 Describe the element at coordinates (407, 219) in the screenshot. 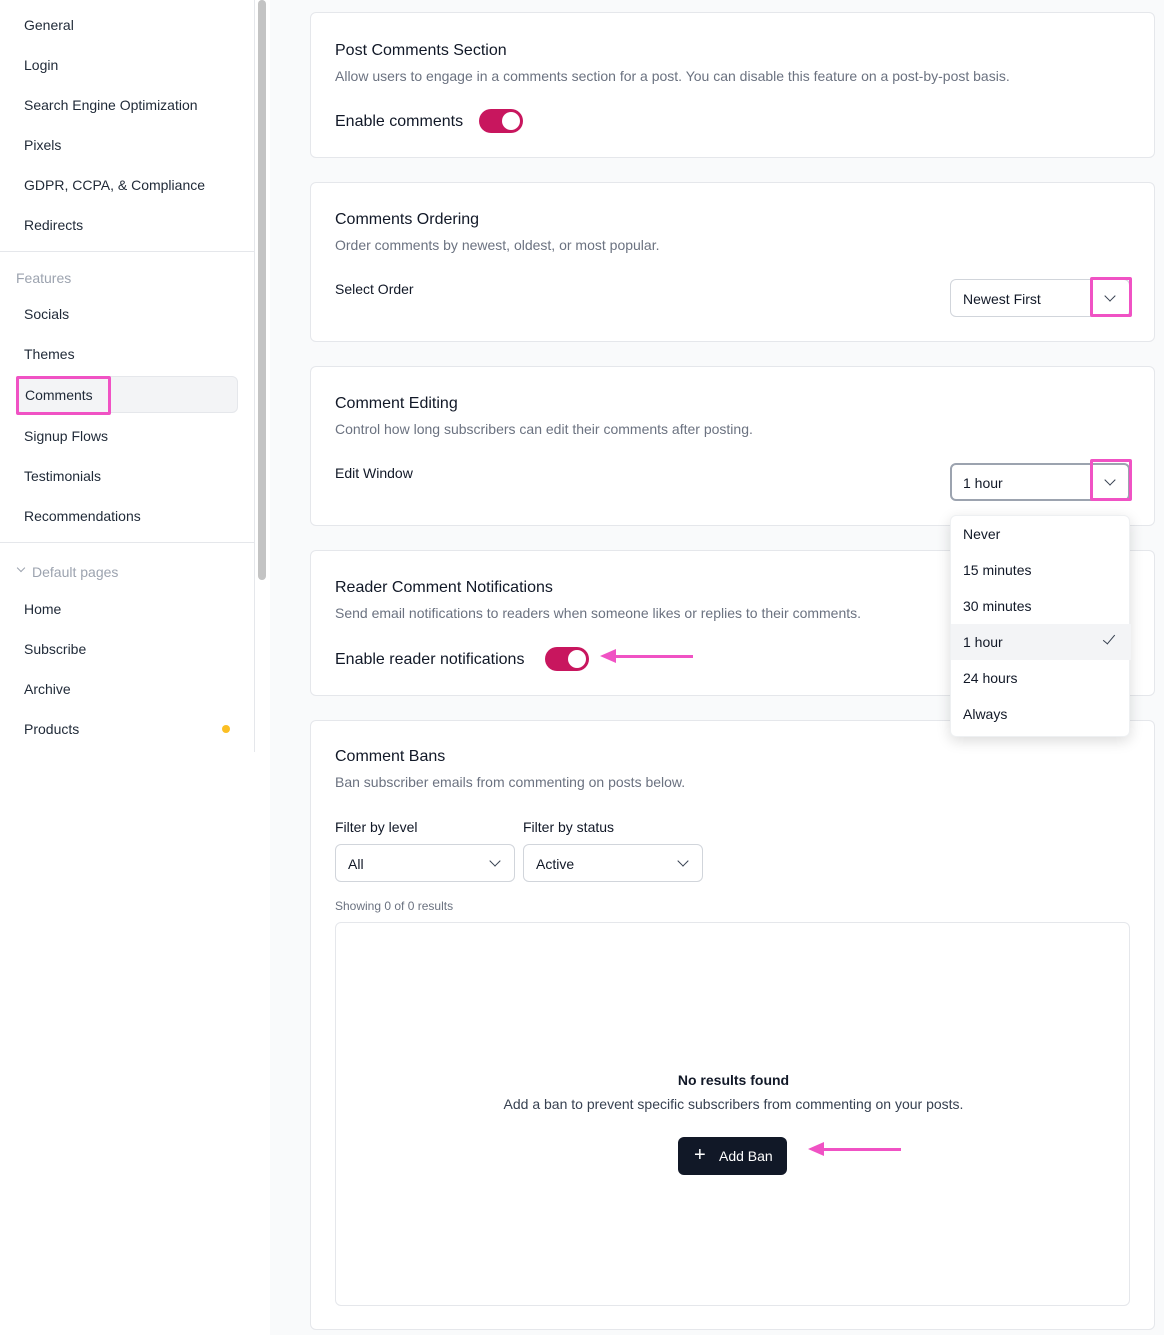

I see `card-title: Comments Ordering` at that location.